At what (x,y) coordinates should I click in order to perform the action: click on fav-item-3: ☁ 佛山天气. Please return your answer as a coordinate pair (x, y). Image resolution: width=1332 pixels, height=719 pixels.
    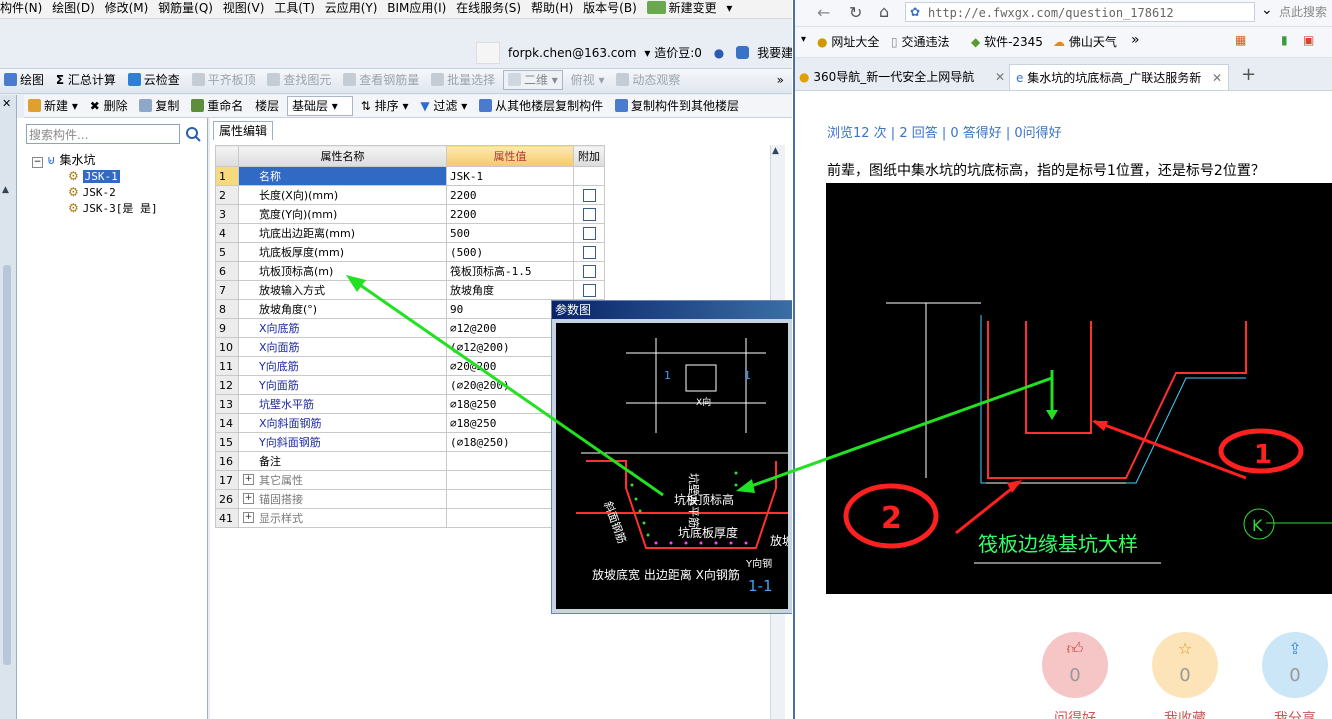
    Looking at the image, I should click on (1085, 41).